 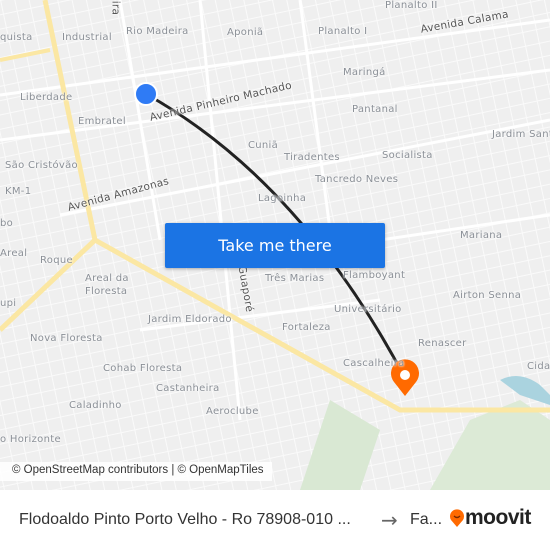 What do you see at coordinates (102, 121) in the screenshot?
I see `map-label: Embratel` at bounding box center [102, 121].